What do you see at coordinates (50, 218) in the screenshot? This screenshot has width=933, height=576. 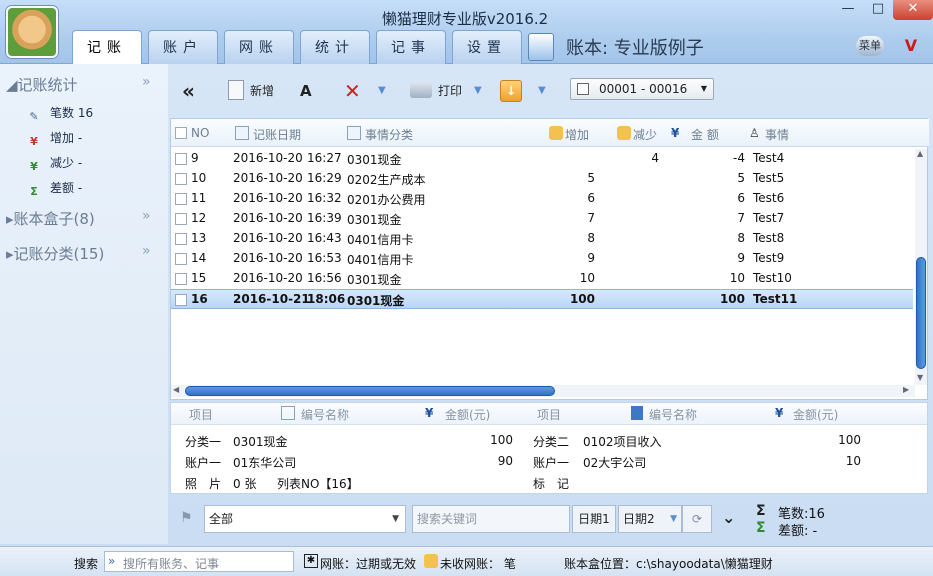 I see `sidebar-section-boxes: ▸账本盒子(8)` at bounding box center [50, 218].